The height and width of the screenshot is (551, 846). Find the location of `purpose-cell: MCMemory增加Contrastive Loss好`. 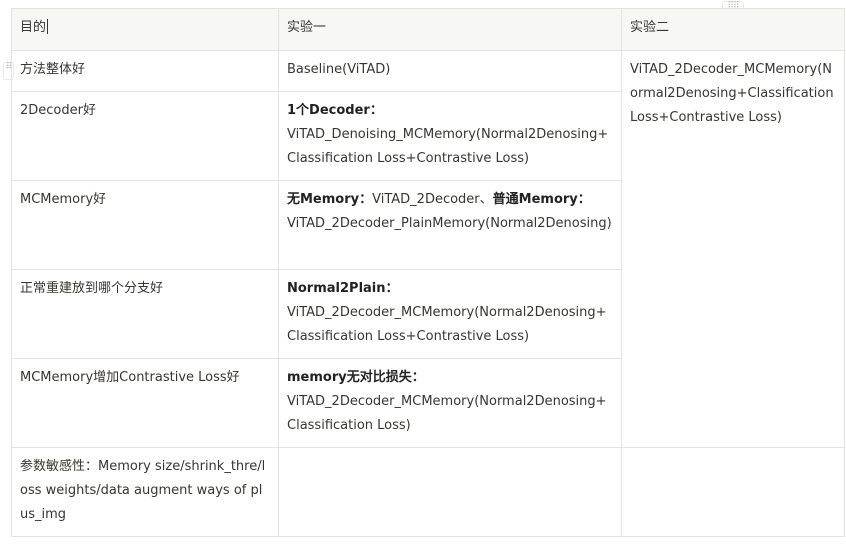

purpose-cell: MCMemory增加Contrastive Loss好 is located at coordinates (145, 403).